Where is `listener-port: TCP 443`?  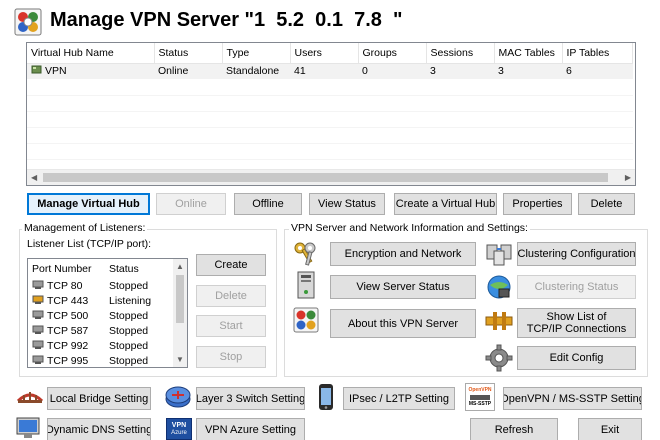 listener-port: TCP 443 is located at coordinates (68, 300).